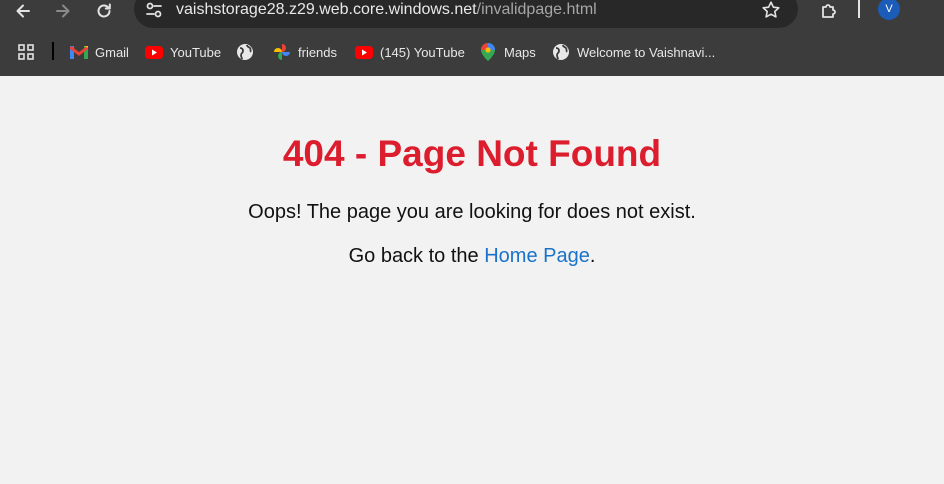 This screenshot has height=484, width=944. I want to click on bookmark-youtube: YouTube, so click(183, 52).